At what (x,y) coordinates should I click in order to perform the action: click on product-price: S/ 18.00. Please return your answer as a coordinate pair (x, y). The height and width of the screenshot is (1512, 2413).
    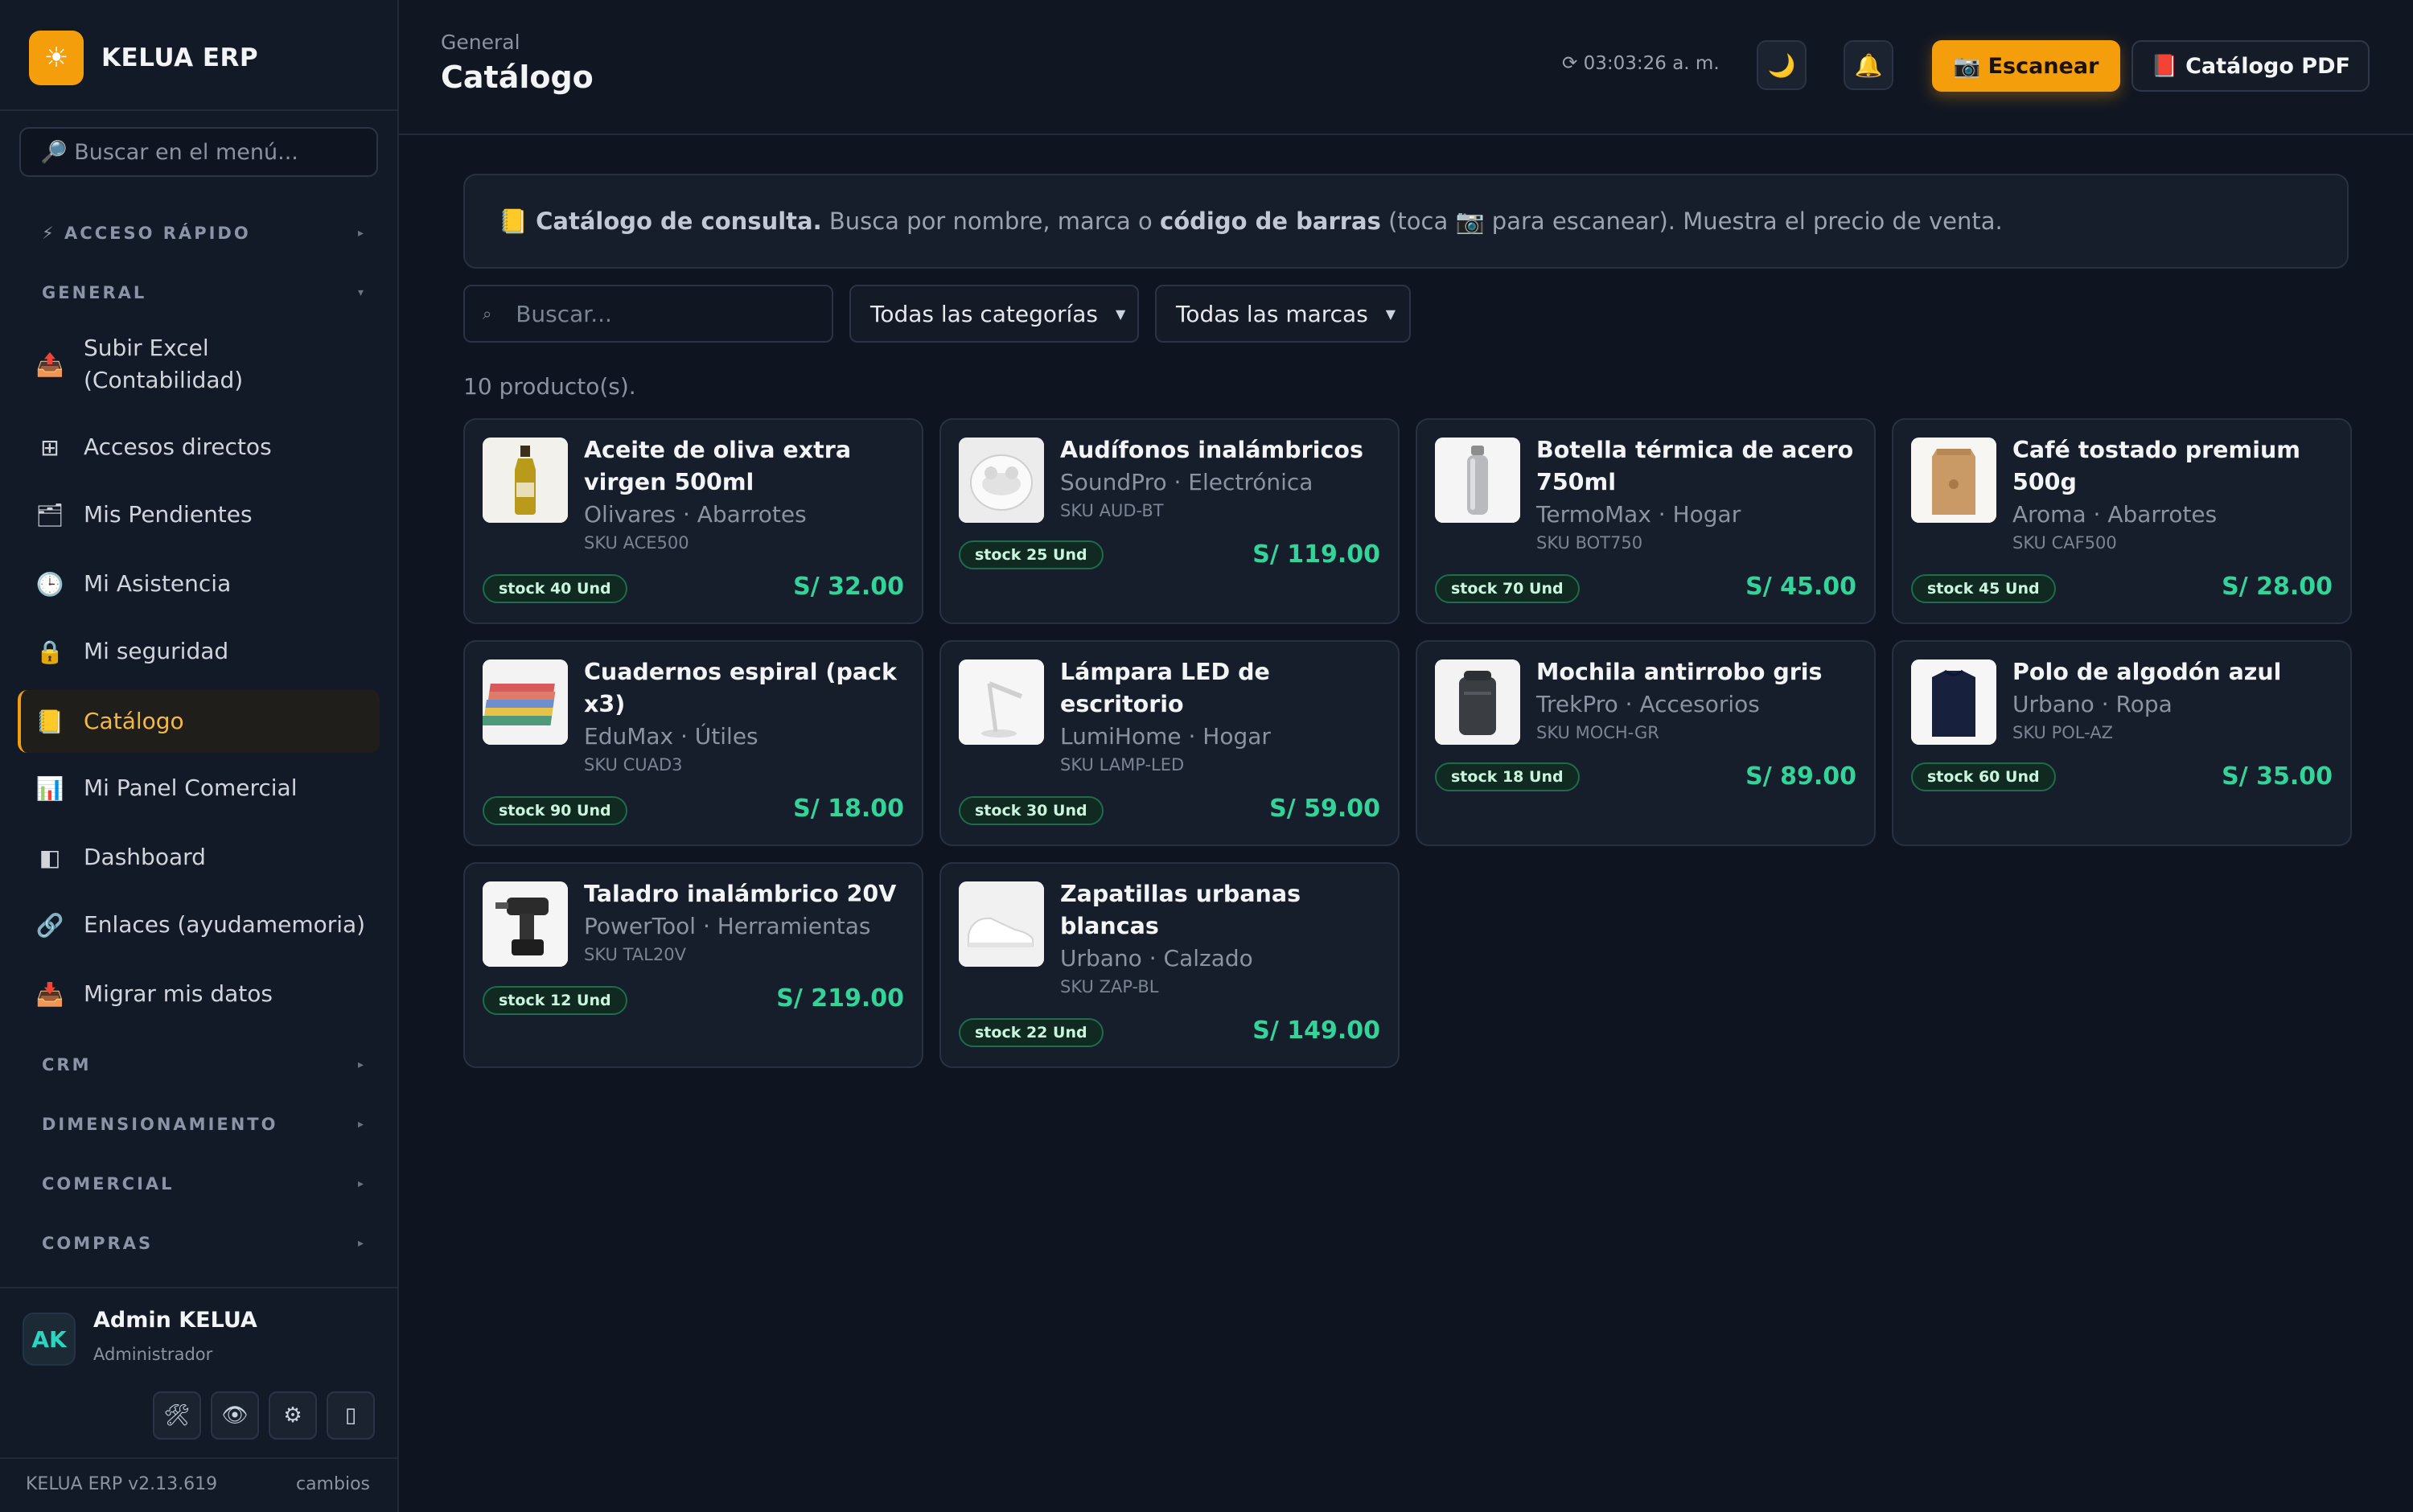
    Looking at the image, I should click on (848, 809).